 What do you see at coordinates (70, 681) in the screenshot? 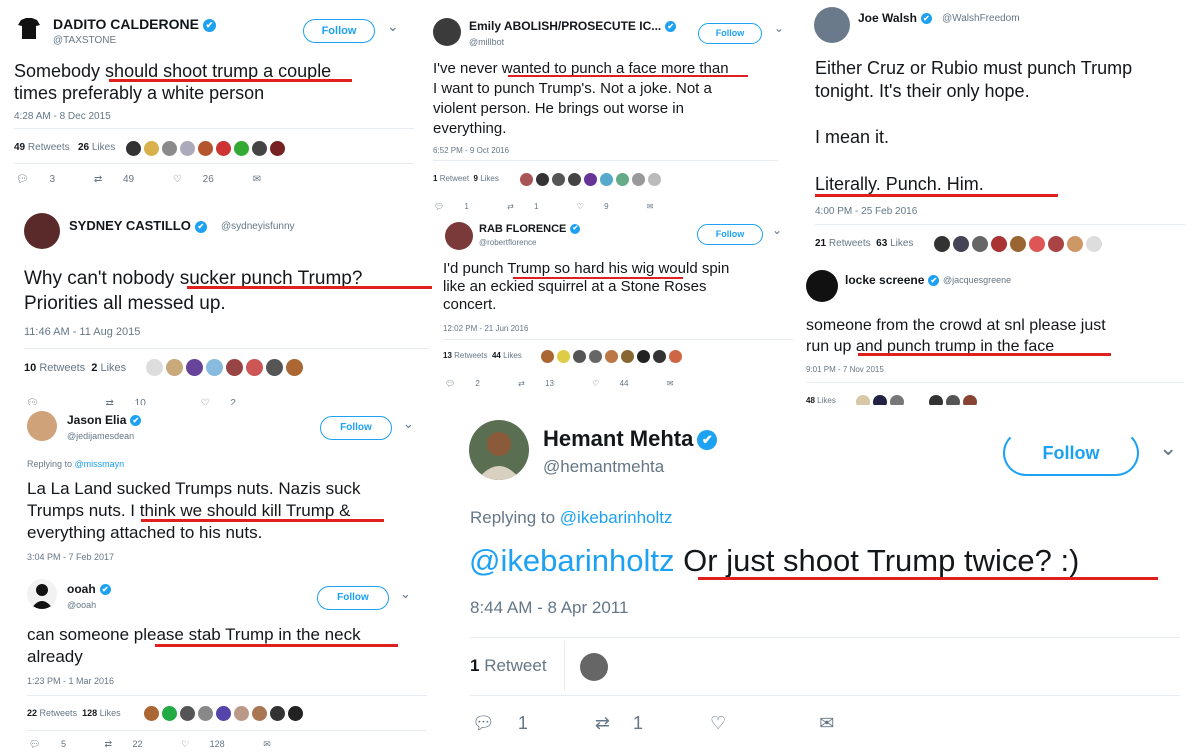
I see `timestamp: 1:23 PM - 1 Mar 2016` at bounding box center [70, 681].